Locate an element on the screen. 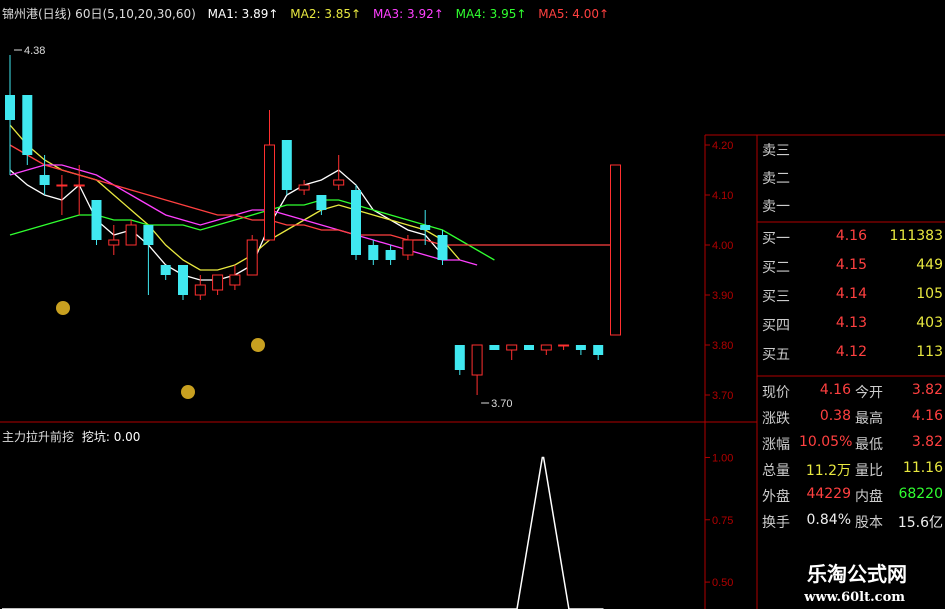 This screenshot has width=945, height=609. buy-price: 4.12 is located at coordinates (851, 352).